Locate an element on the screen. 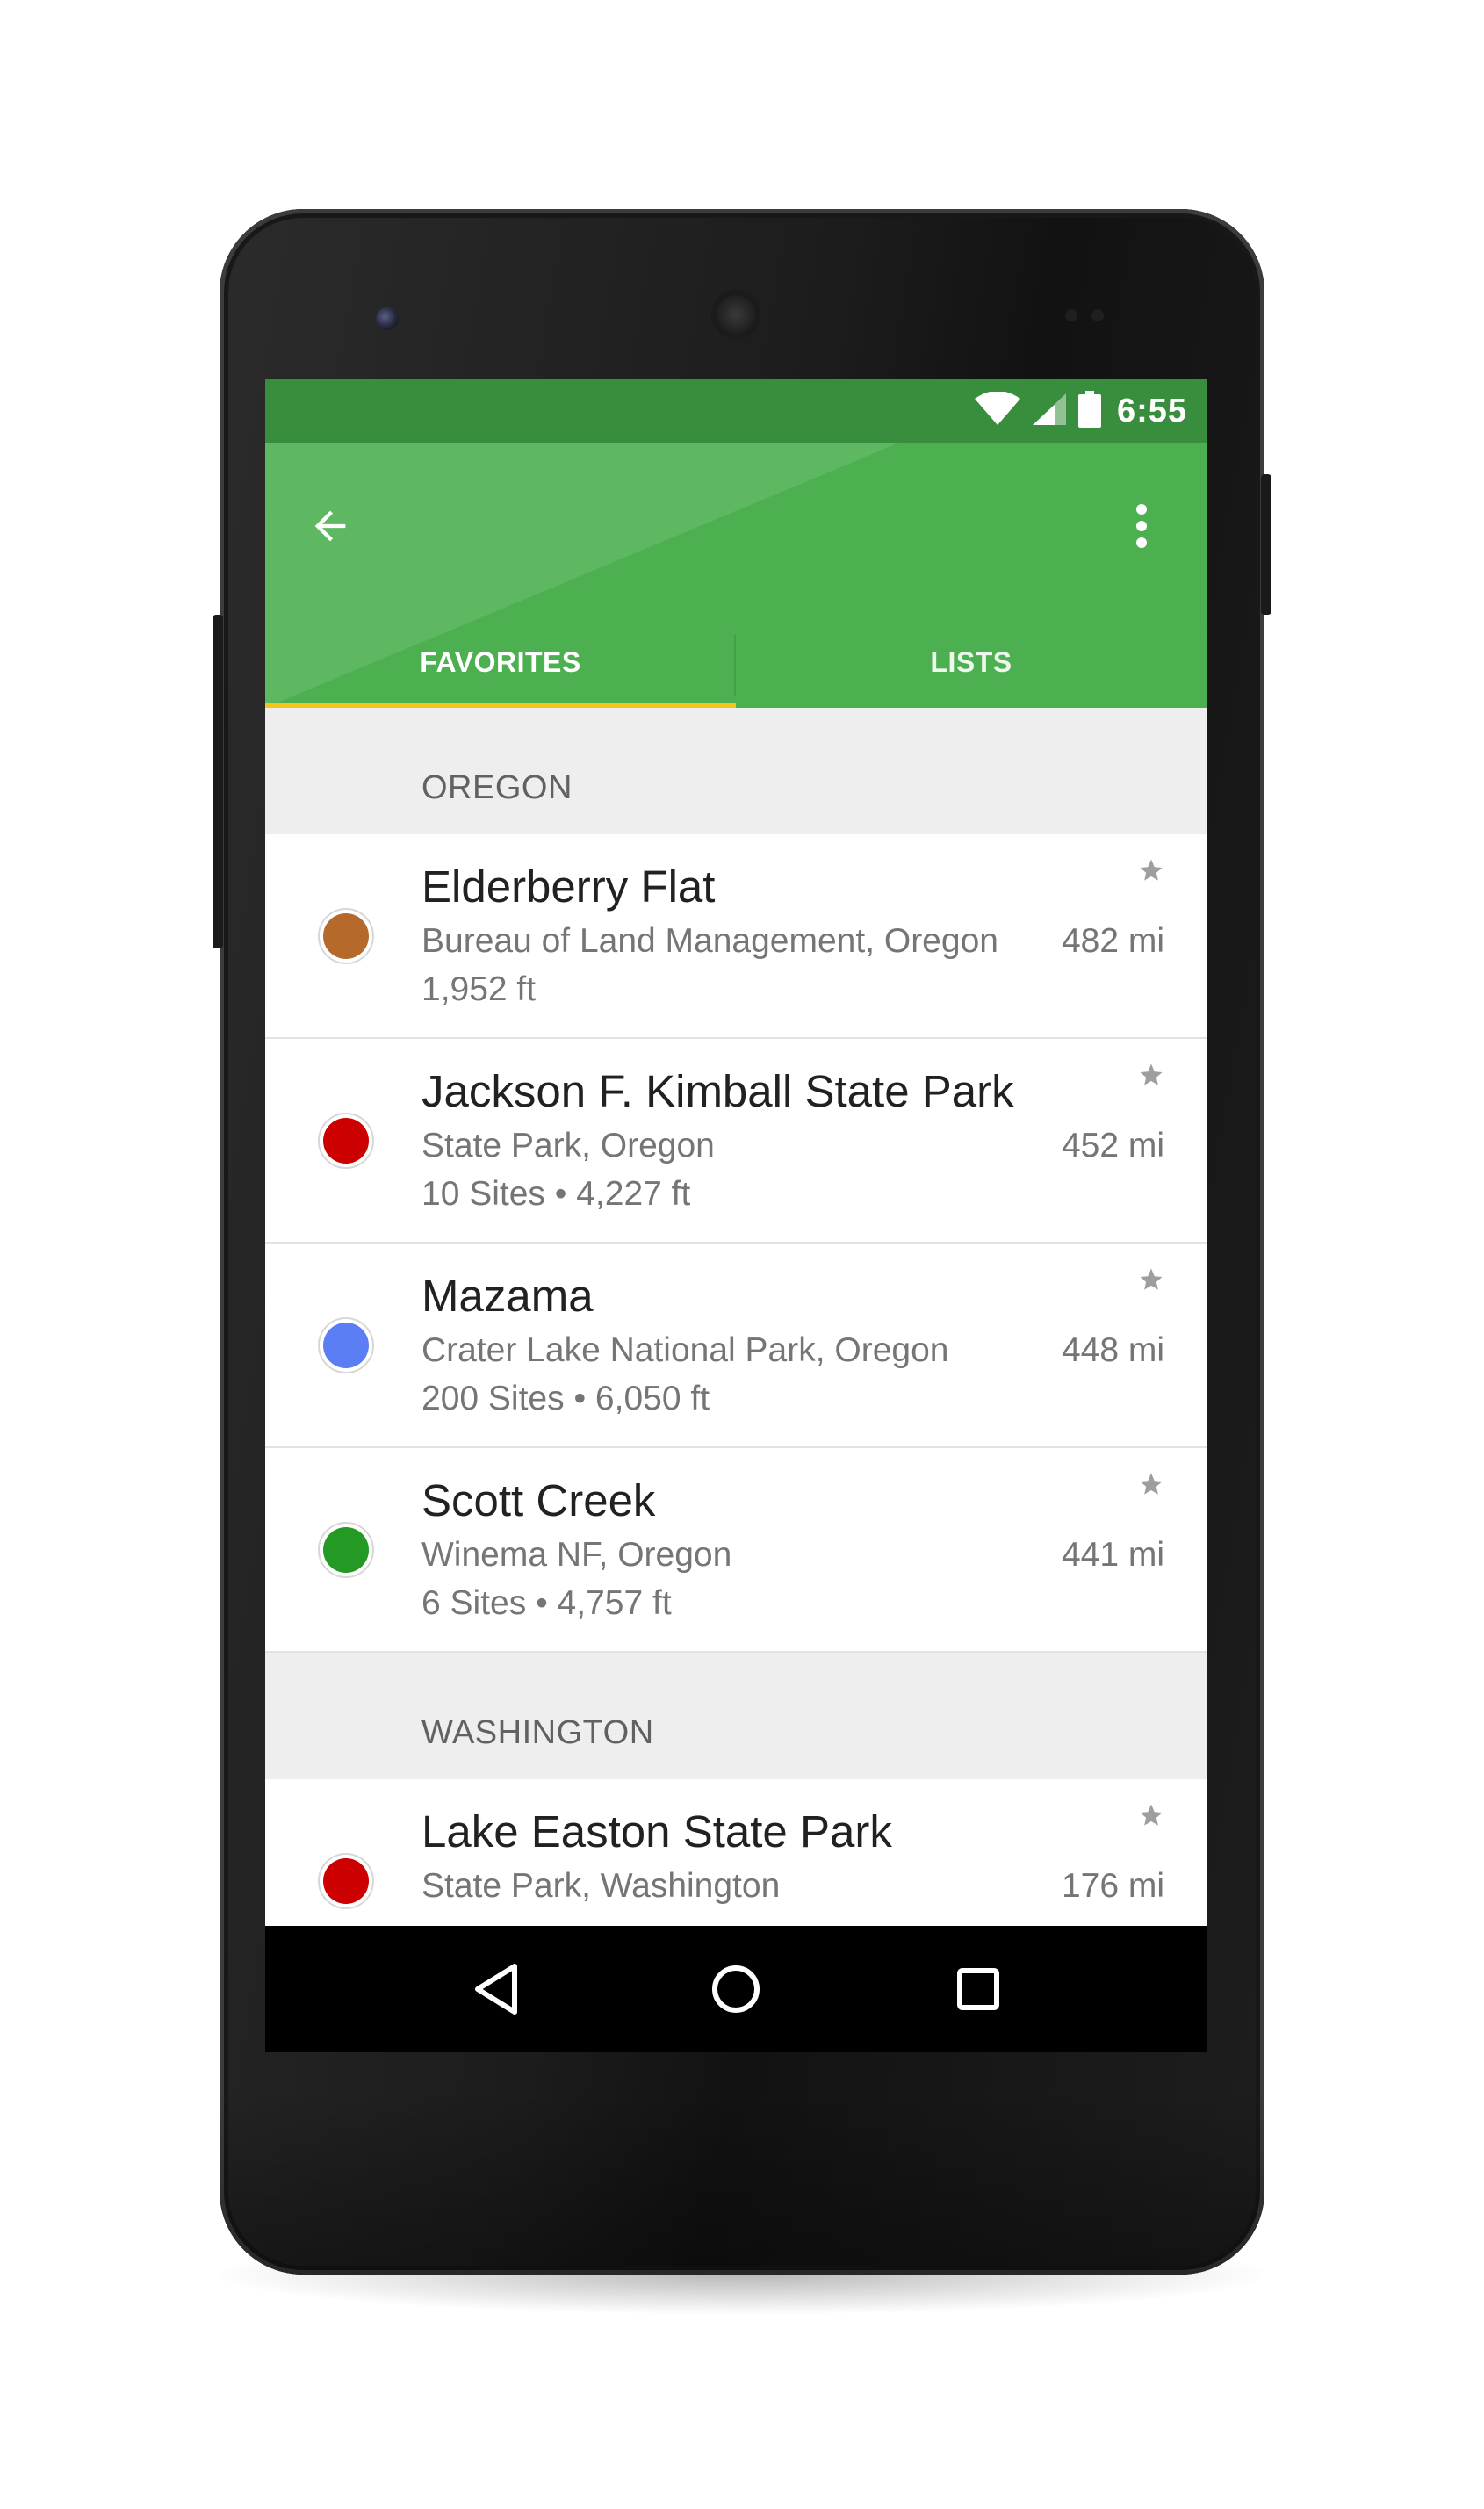  proximity-sensor is located at coordinates (1071, 315).